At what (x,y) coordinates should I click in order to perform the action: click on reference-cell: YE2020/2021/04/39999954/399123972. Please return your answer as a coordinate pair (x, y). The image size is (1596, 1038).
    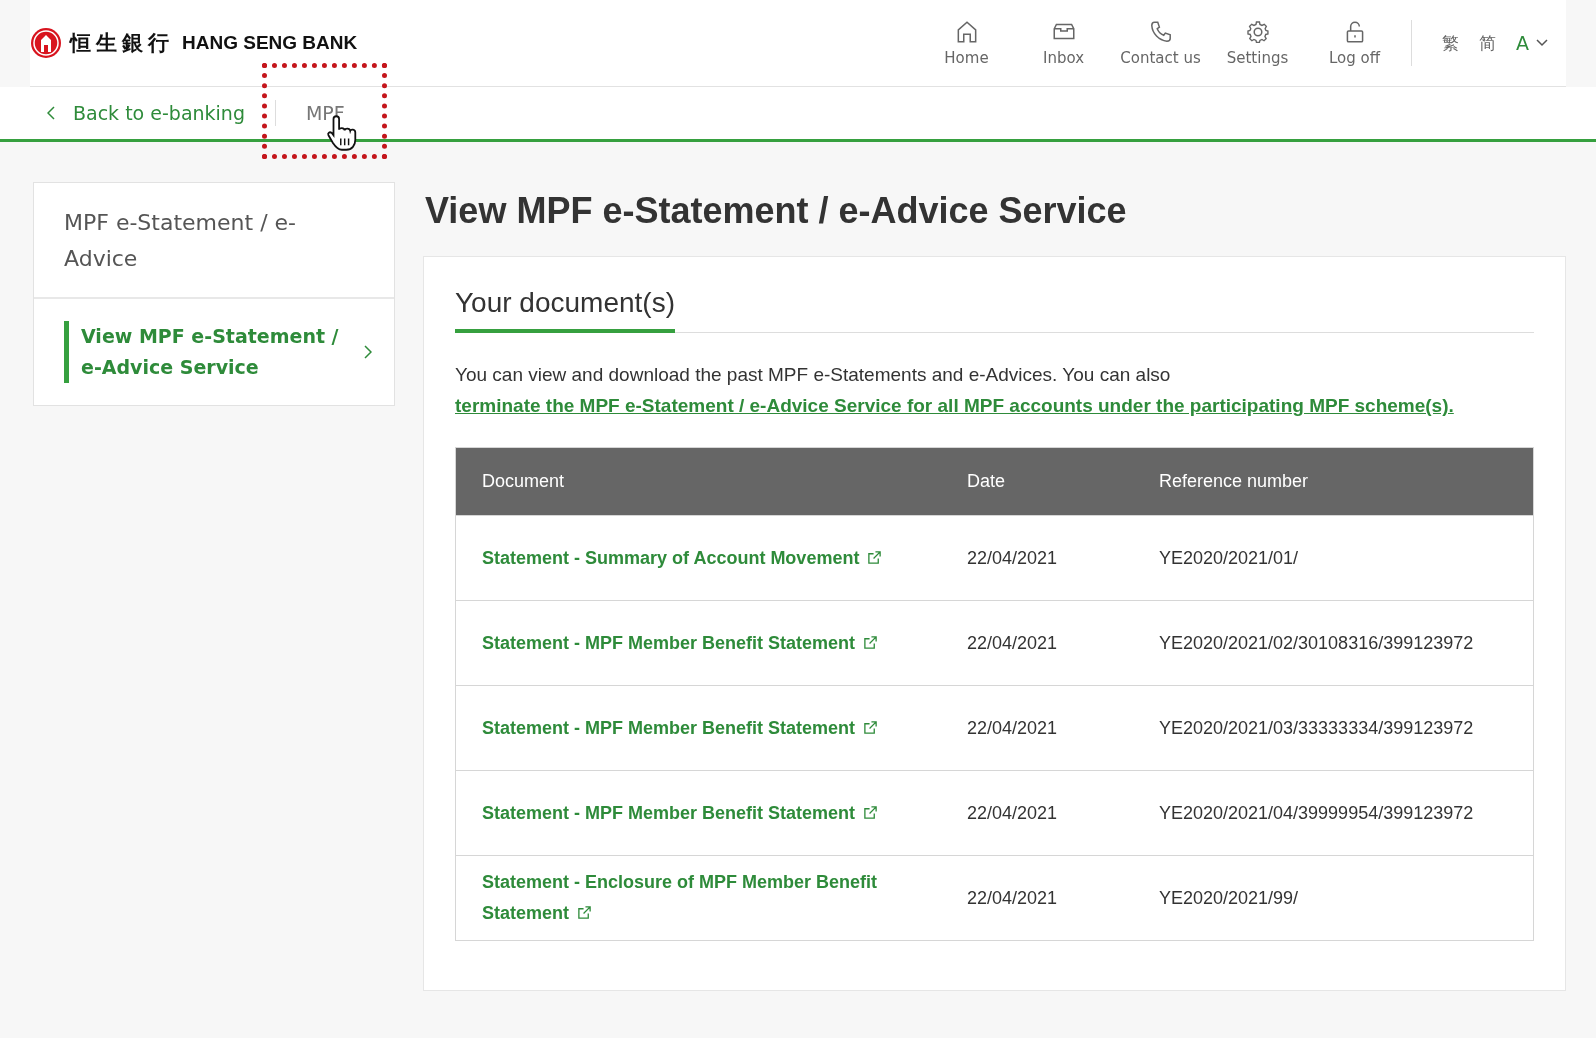
    Looking at the image, I should click on (1326, 813).